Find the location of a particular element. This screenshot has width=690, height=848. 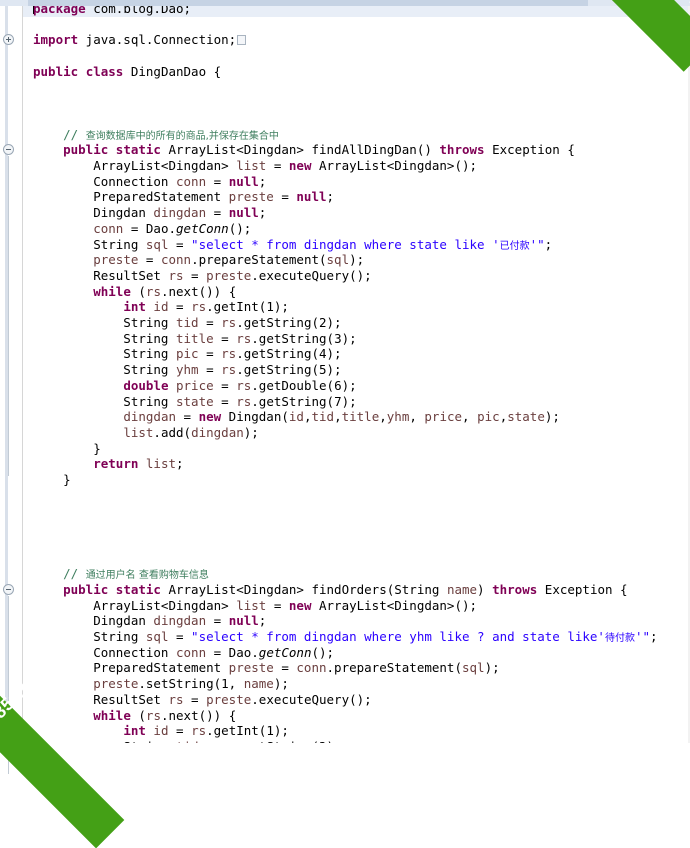

code-line: Connection conn = null; is located at coordinates (356, 182).